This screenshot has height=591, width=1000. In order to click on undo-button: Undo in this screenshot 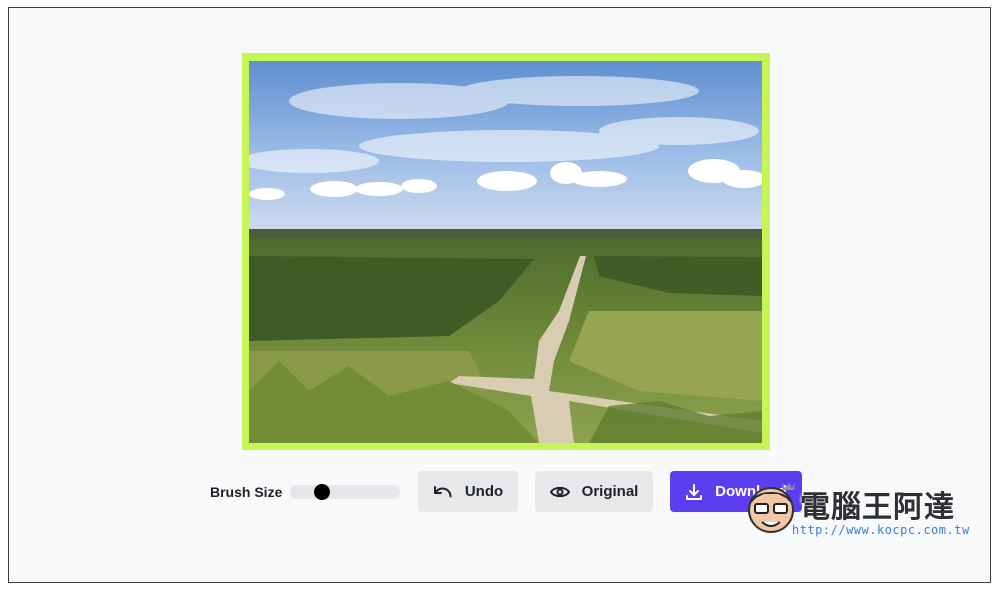, I will do `click(468, 491)`.